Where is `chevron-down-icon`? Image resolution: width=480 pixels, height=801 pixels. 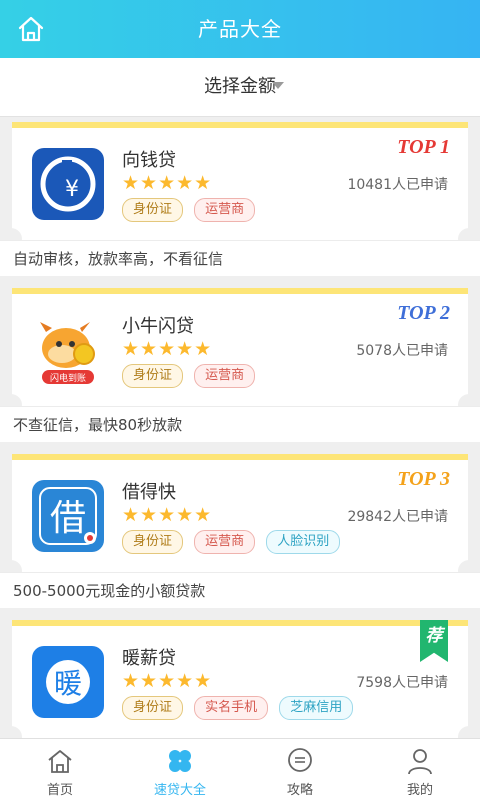
chevron-down-icon is located at coordinates (278, 85).